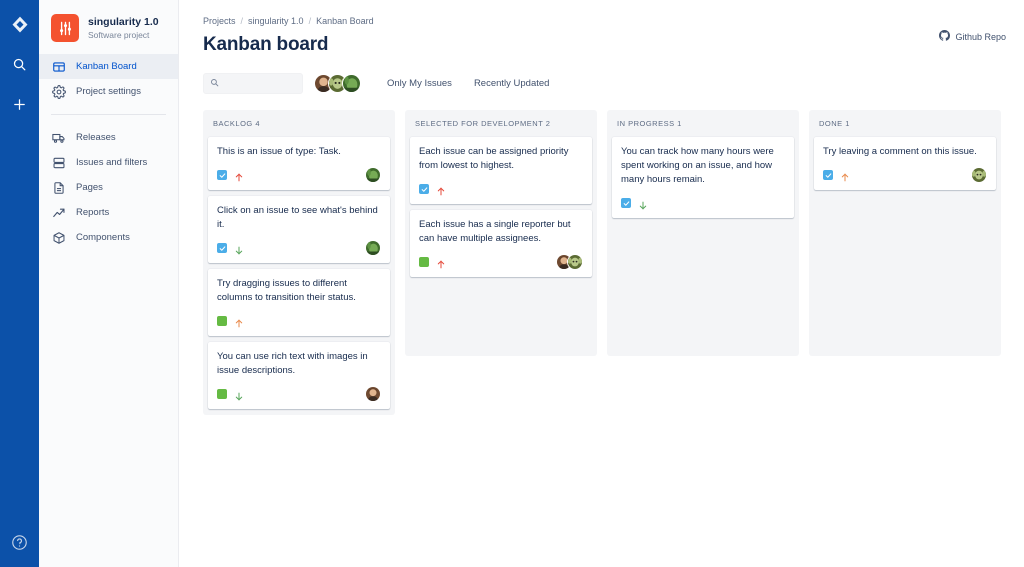  Describe the element at coordinates (276, 21) in the screenshot. I see `breadcrumb-project: singularity 1.0` at that location.